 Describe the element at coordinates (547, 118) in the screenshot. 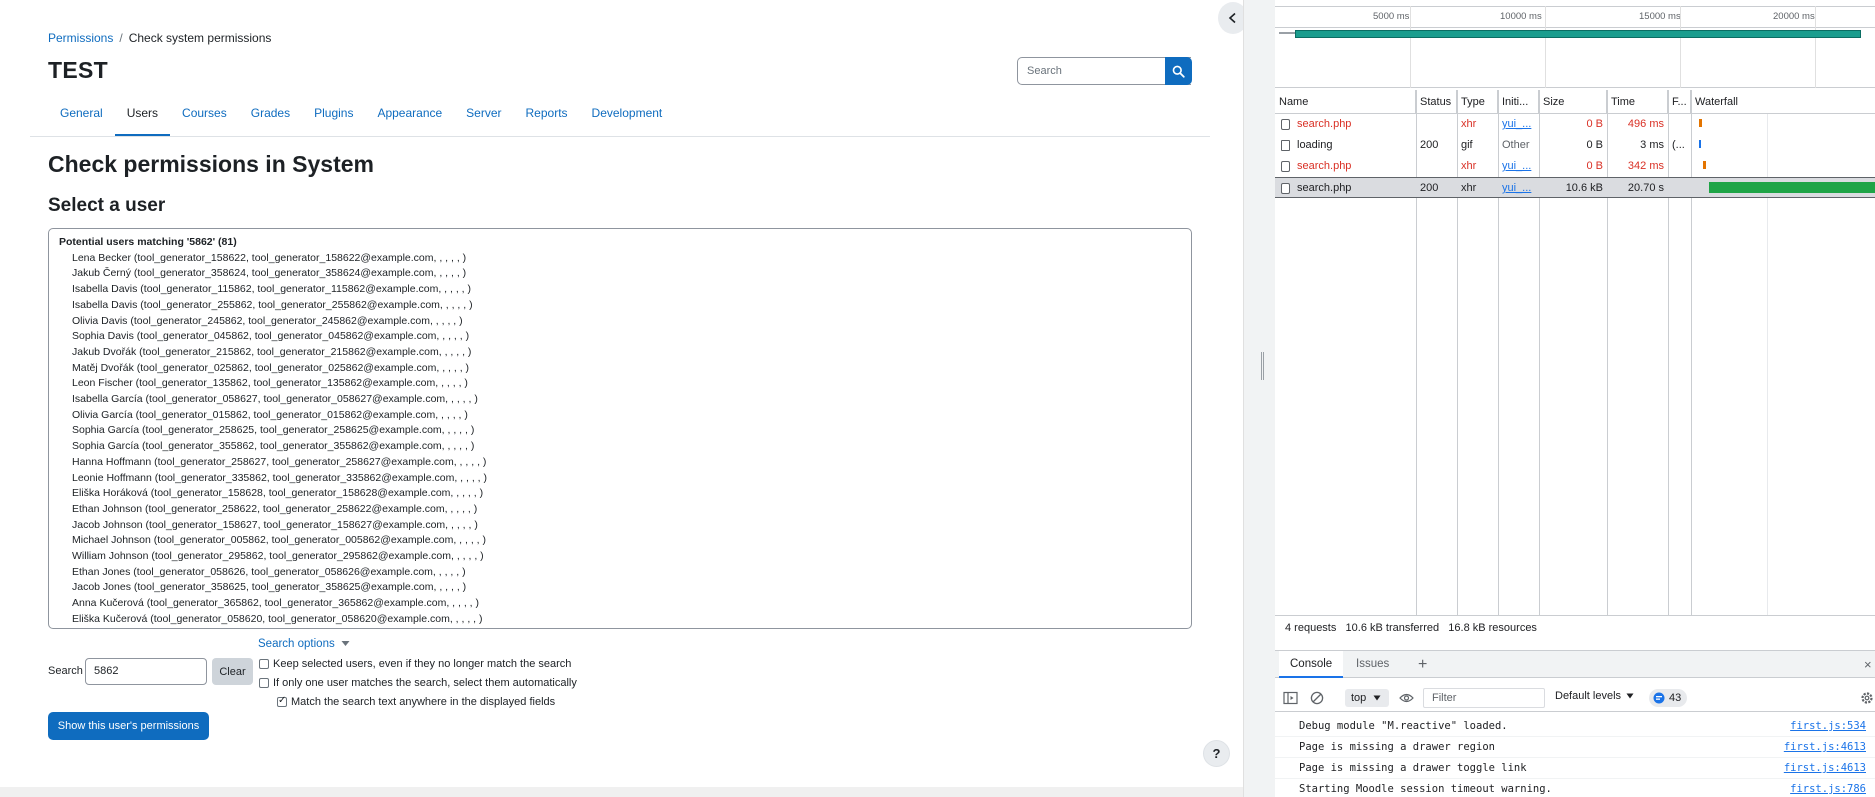

I see `tab-reports: Reports` at that location.